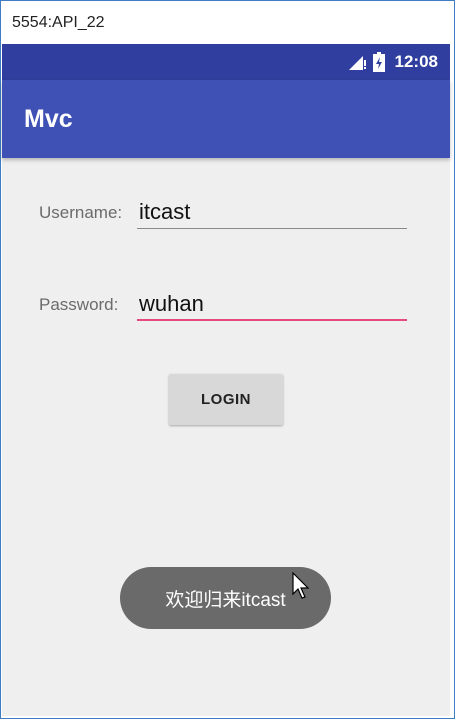 The width and height of the screenshot is (455, 719). Describe the element at coordinates (48, 118) in the screenshot. I see `app-title: Mvc` at that location.